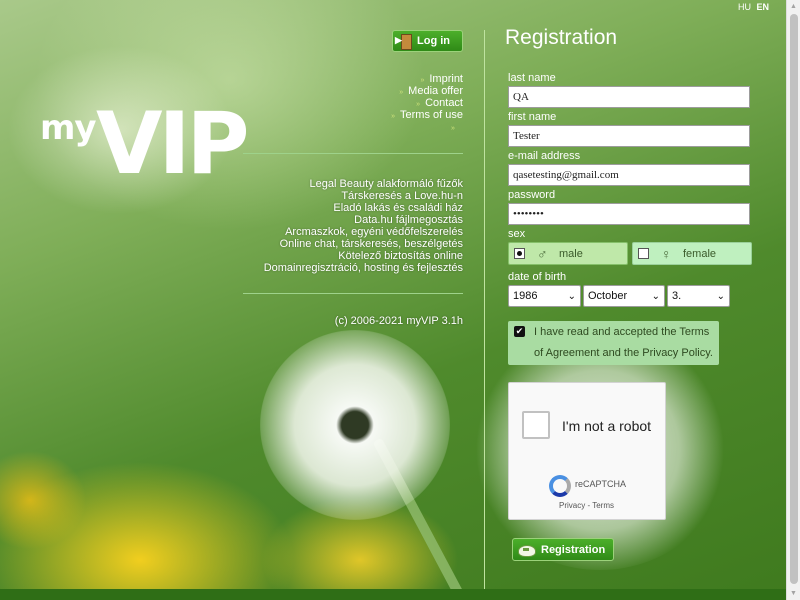 This screenshot has height=600, width=800. What do you see at coordinates (622, 332) in the screenshot?
I see `terms-text-line1: I have read and accepted the Terms` at bounding box center [622, 332].